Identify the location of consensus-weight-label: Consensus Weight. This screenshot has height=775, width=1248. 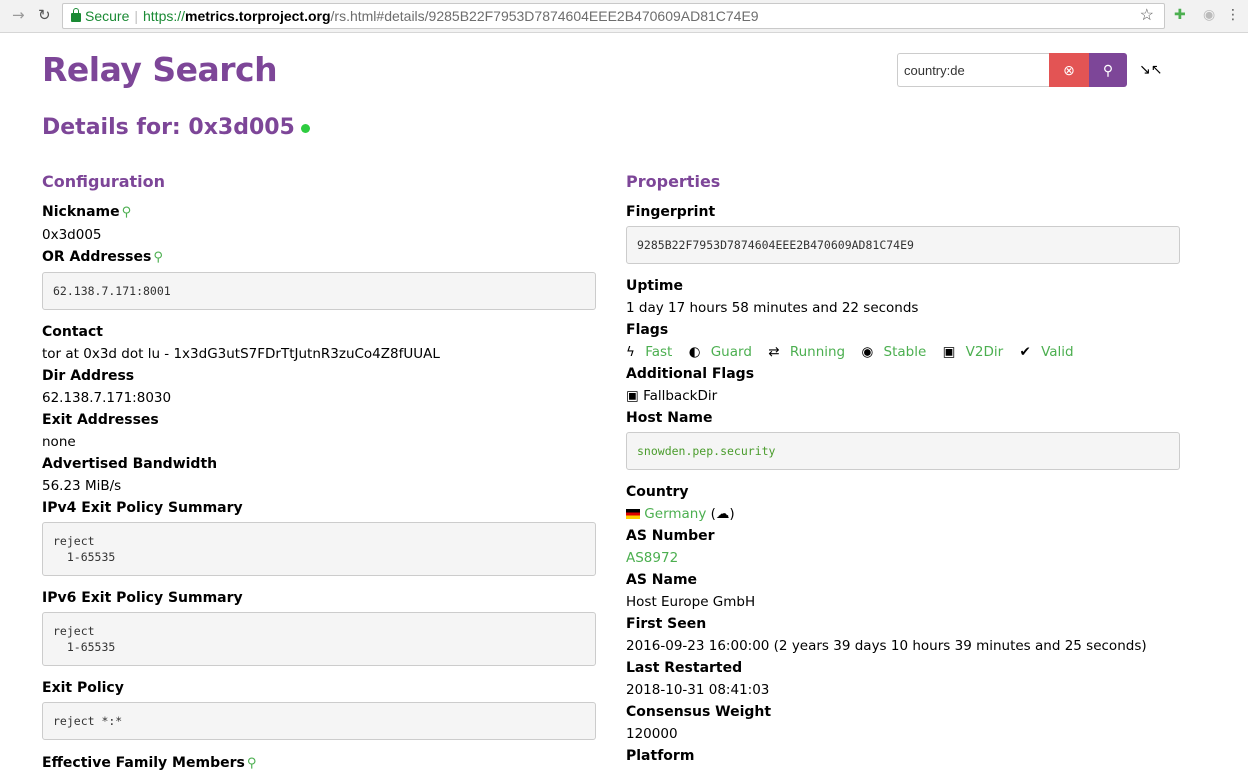
(699, 712).